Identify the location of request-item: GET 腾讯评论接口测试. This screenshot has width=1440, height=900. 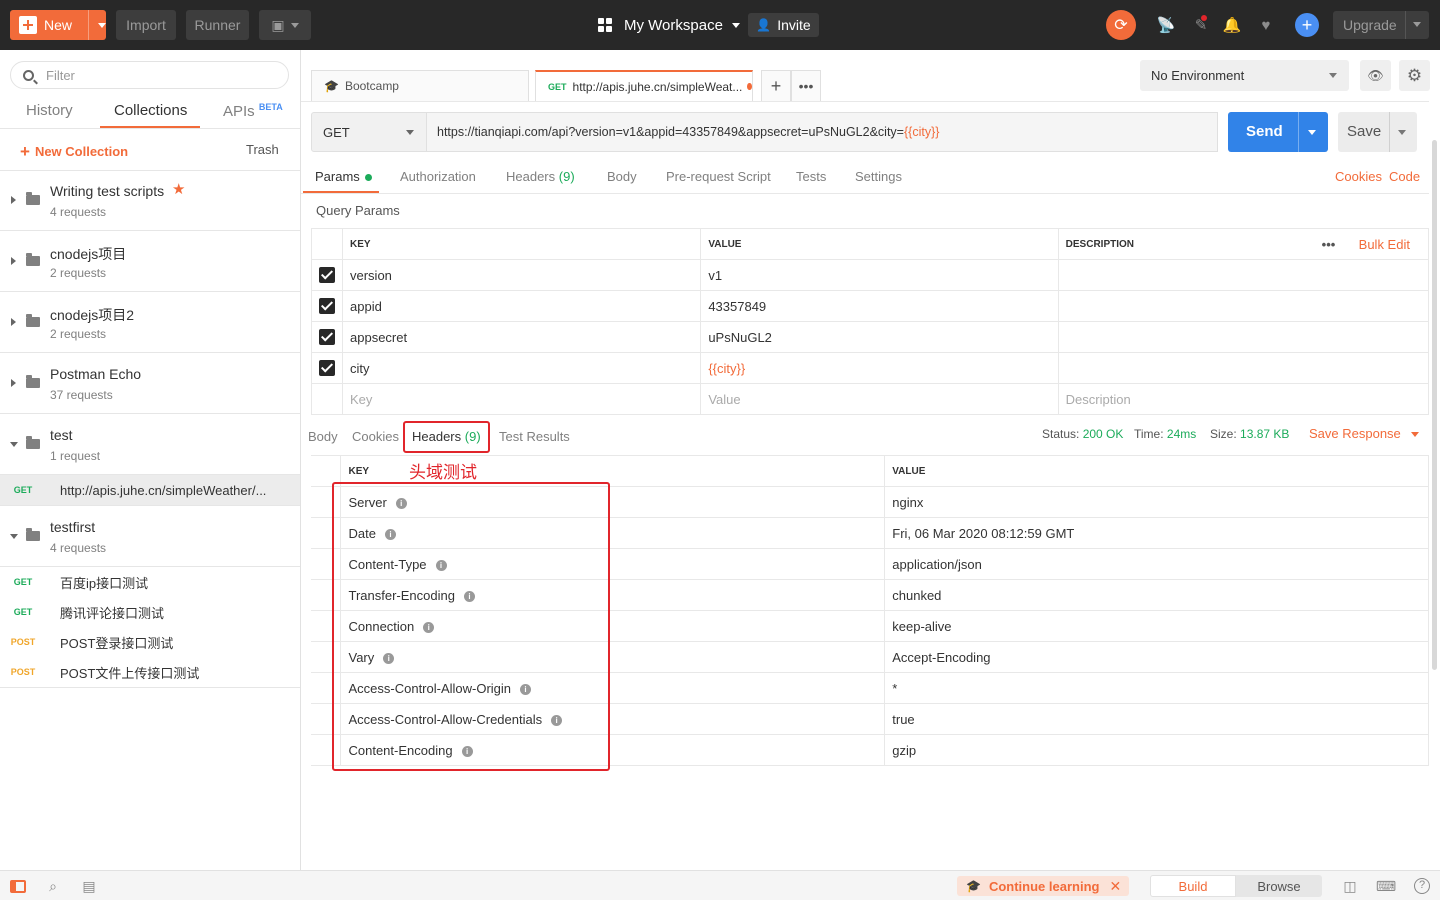
(150, 612).